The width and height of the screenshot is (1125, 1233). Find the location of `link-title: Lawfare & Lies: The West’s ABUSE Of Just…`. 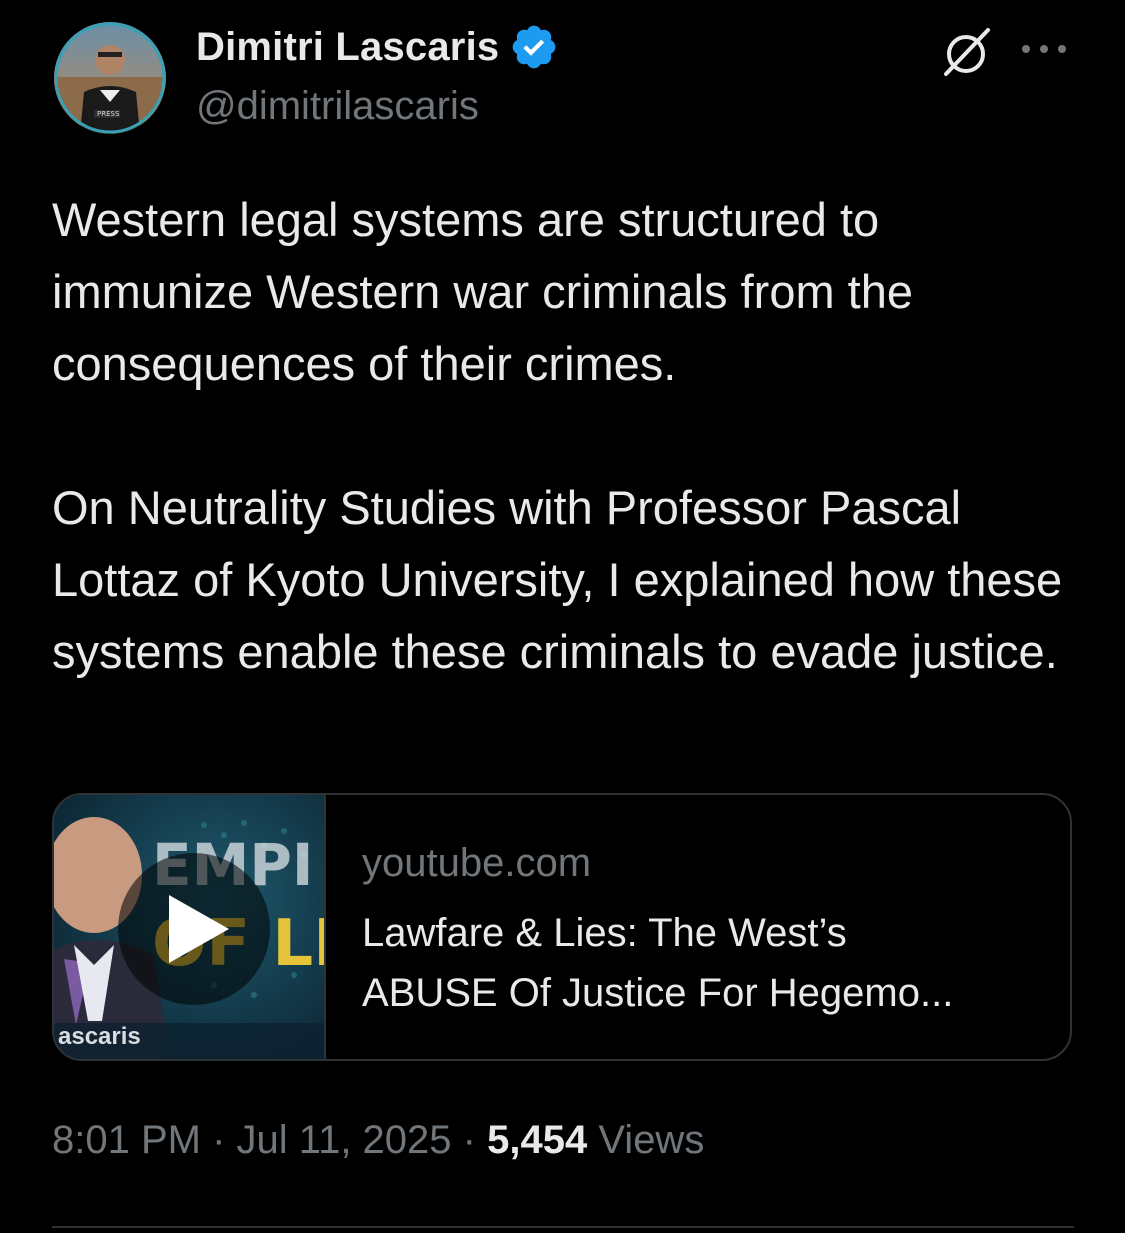

link-title: Lawfare & Lies: The West’s ABUSE Of Just… is located at coordinates (707, 963).